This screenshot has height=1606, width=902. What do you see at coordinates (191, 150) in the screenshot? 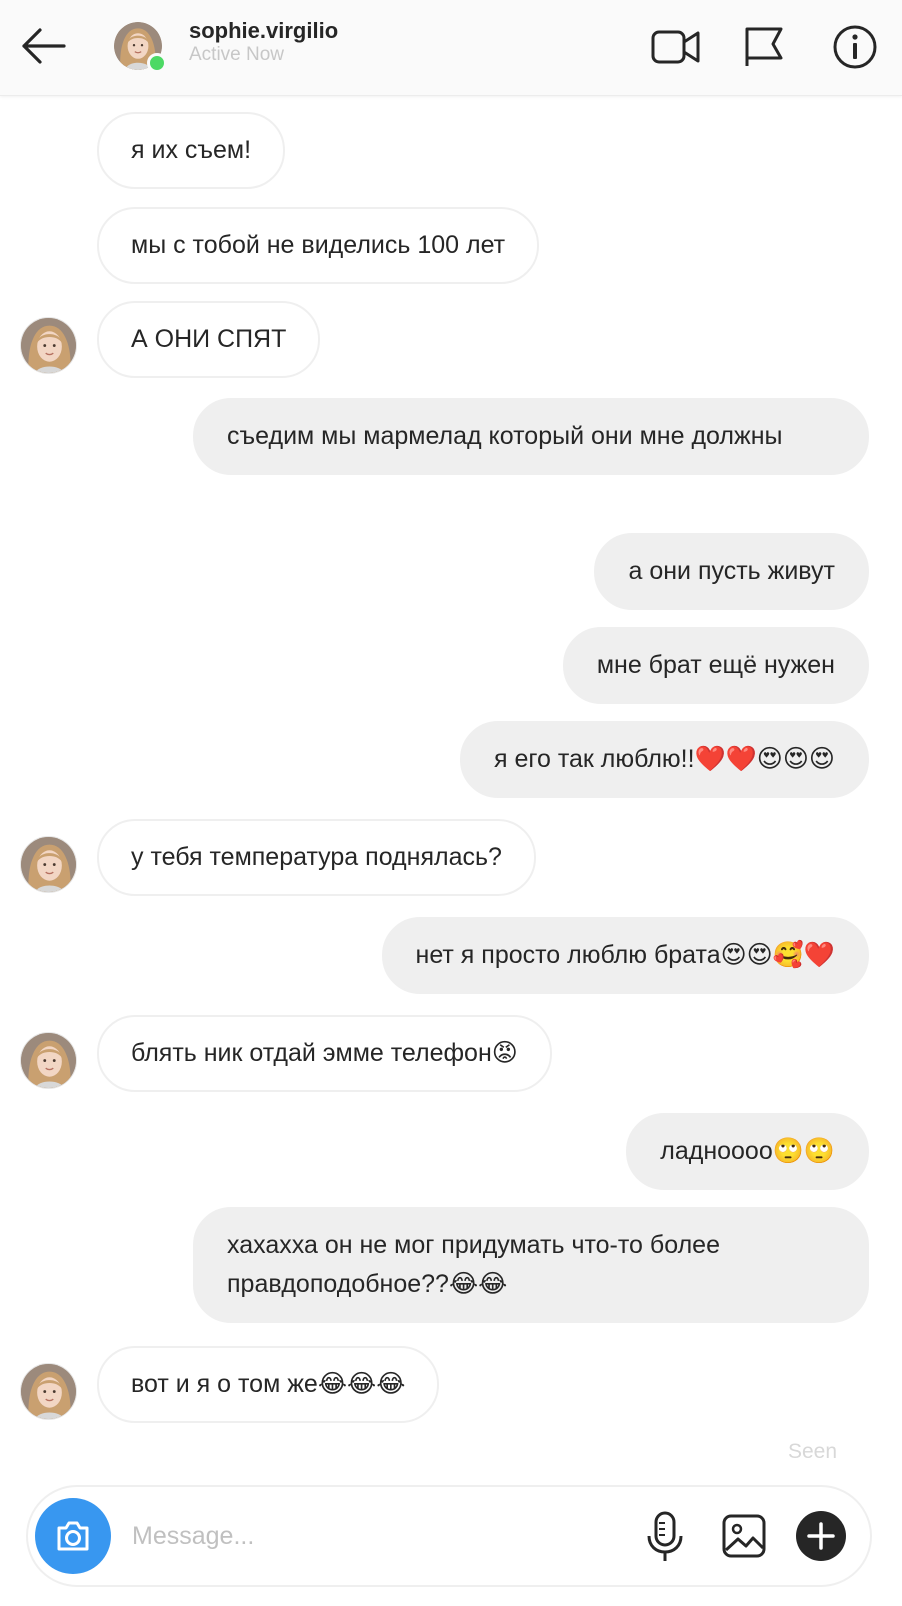
I see `message-incoming: я их съем!` at bounding box center [191, 150].